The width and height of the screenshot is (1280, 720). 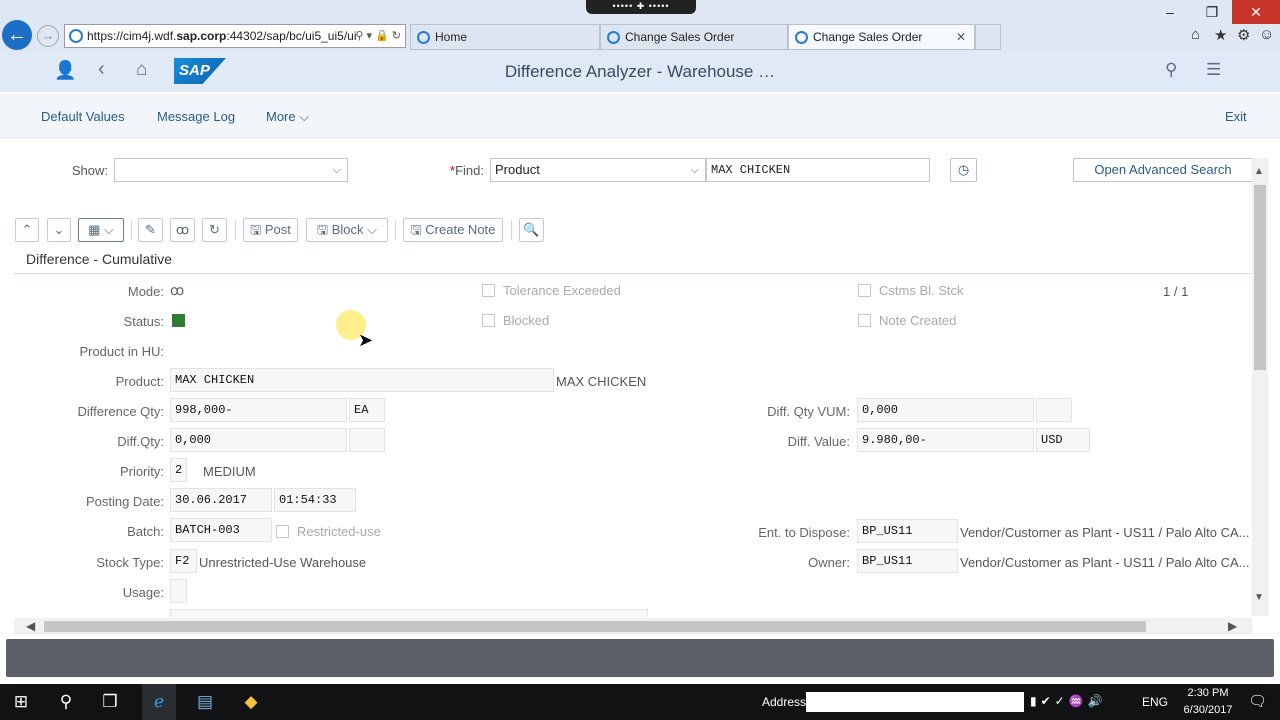 What do you see at coordinates (101, 69) in the screenshot?
I see `back-nav-icon: ‹` at bounding box center [101, 69].